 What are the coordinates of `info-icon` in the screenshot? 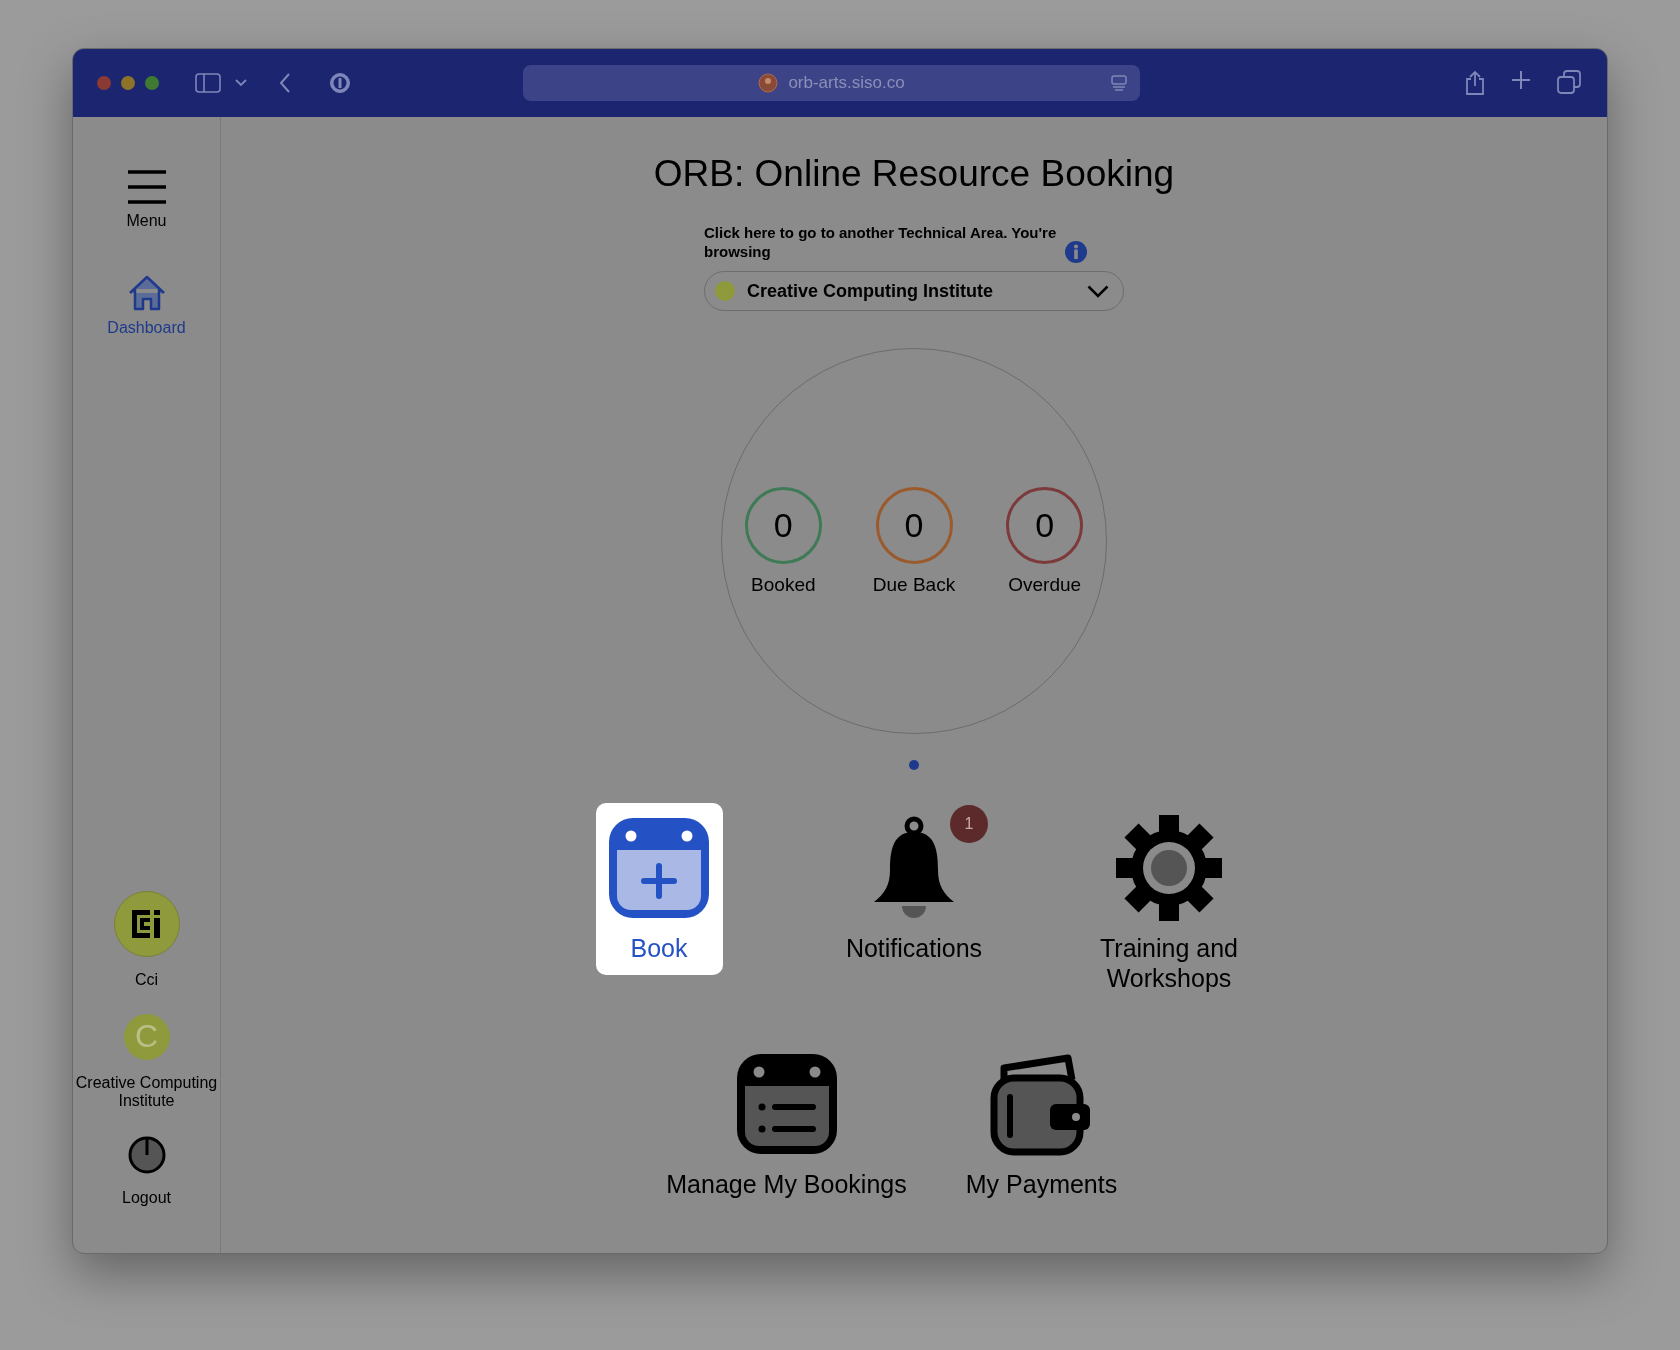 It's located at (1076, 252).